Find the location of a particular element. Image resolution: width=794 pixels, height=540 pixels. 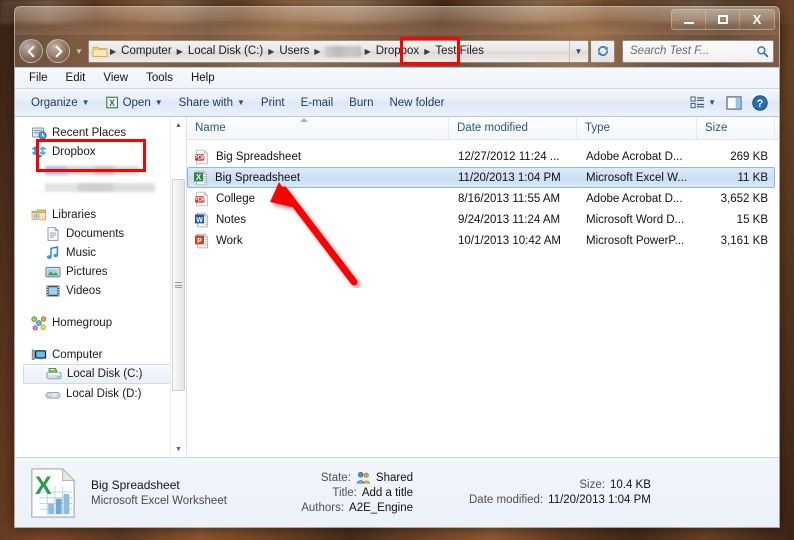

breadcrumb-item-local-disk-c: Local Disk (C:) is located at coordinates (225, 51).